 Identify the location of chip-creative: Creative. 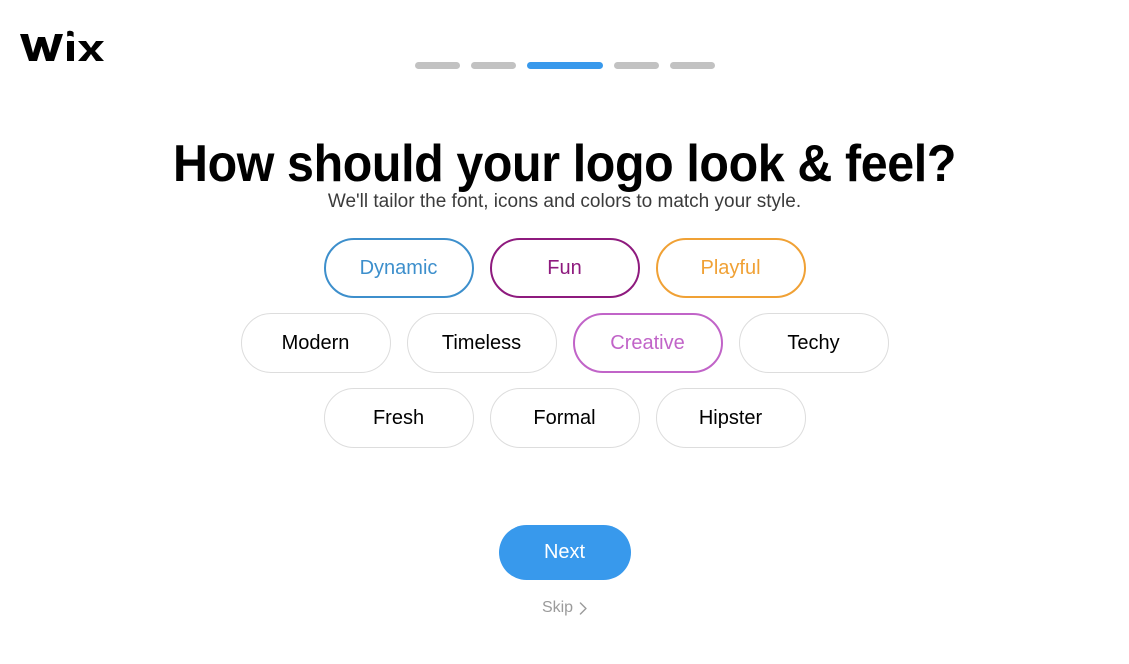
(647, 343).